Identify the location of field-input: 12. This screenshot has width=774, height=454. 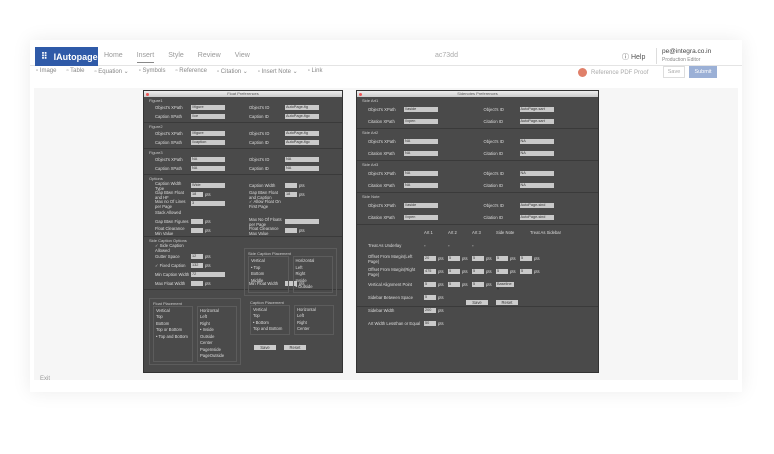
(197, 256).